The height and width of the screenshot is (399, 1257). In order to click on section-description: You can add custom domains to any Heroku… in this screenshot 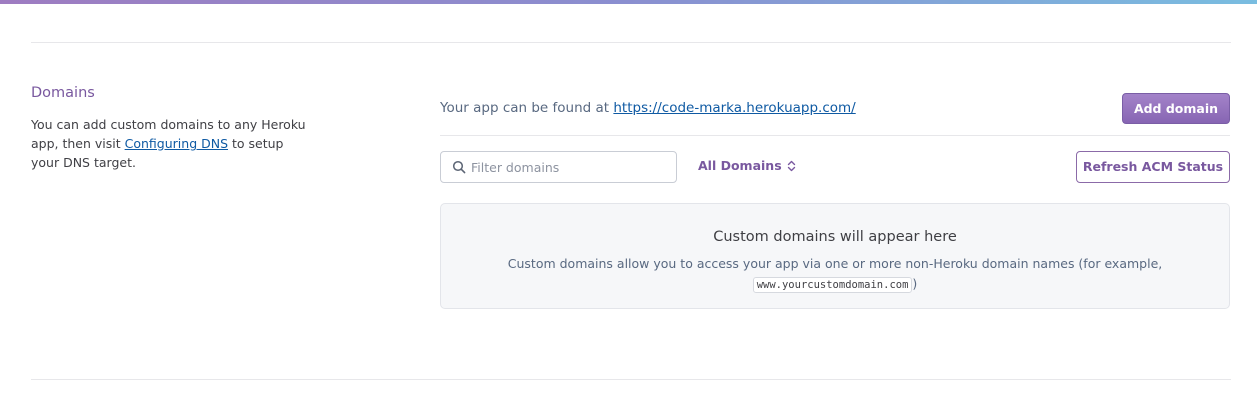, I will do `click(171, 143)`.